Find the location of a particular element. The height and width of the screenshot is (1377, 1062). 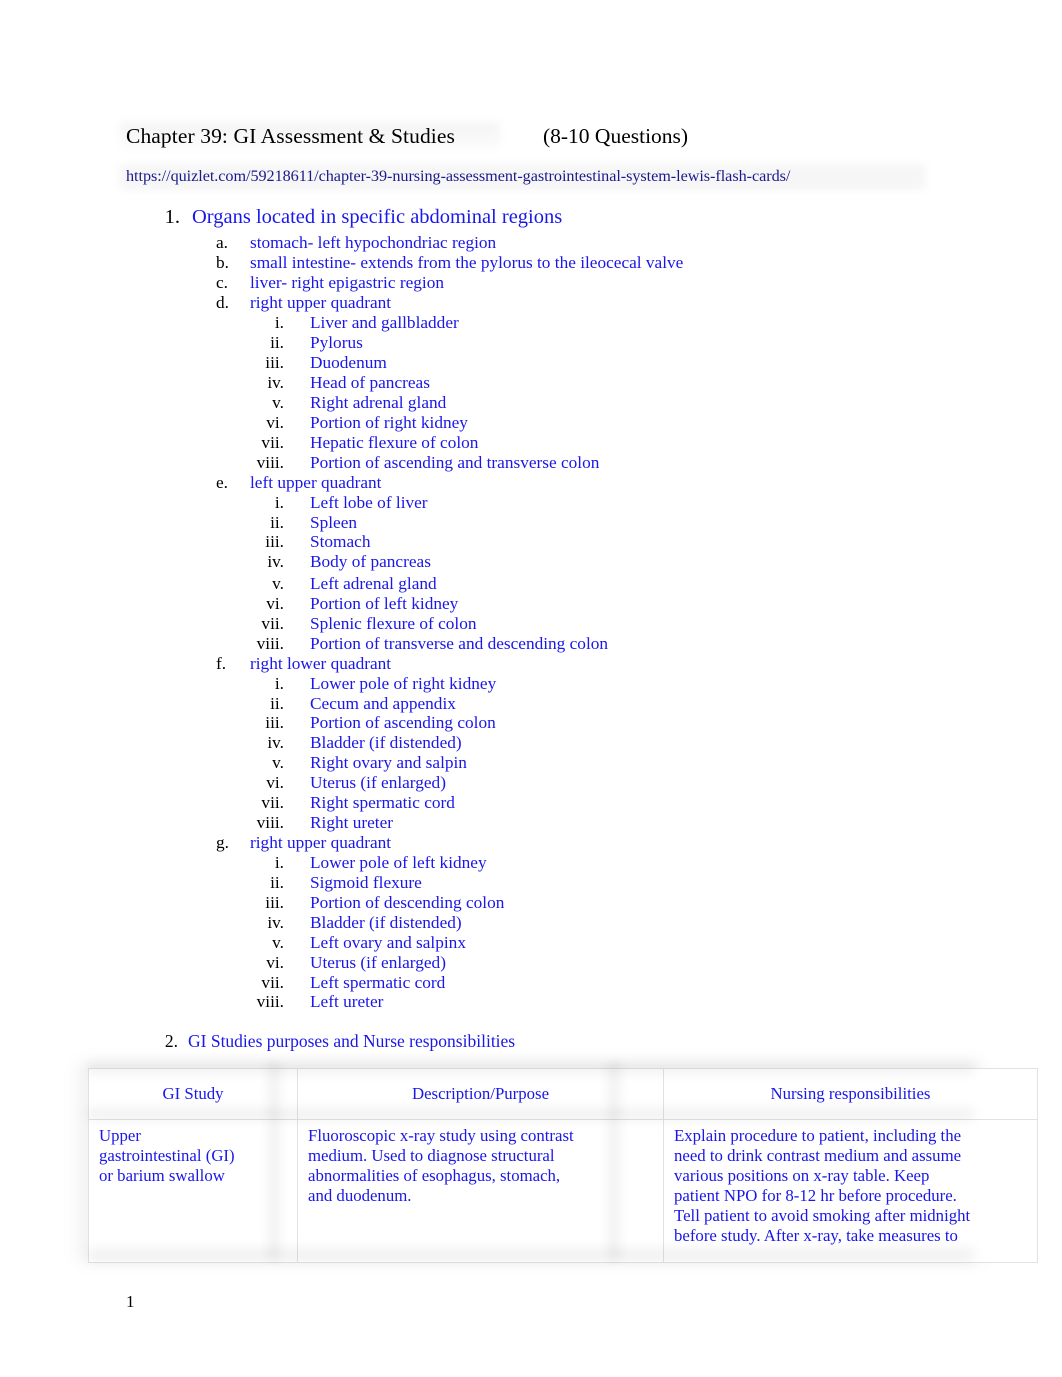

roman-text: Left adrenal gland is located at coordinates (373, 583).